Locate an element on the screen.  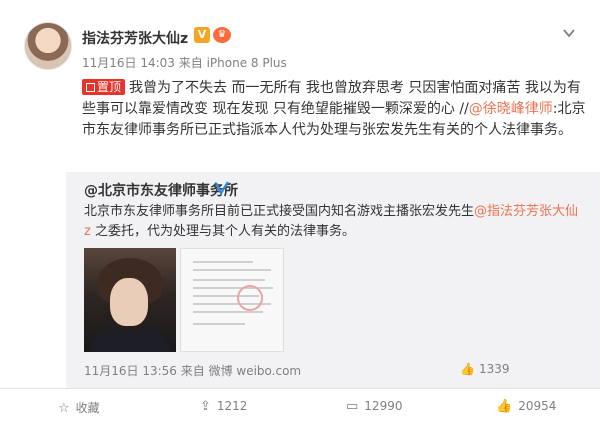
comment-count: 12990 is located at coordinates (383, 406).